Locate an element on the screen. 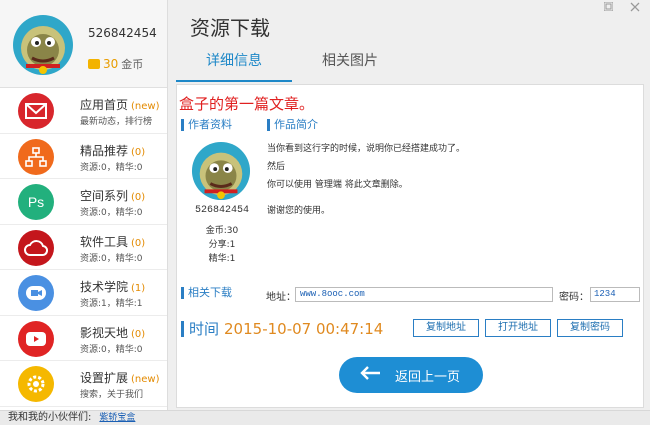 The image size is (650, 425). sidebar-item-movies: 影视天地 (0) 资源:0，精华:0 is located at coordinates (83, 338).